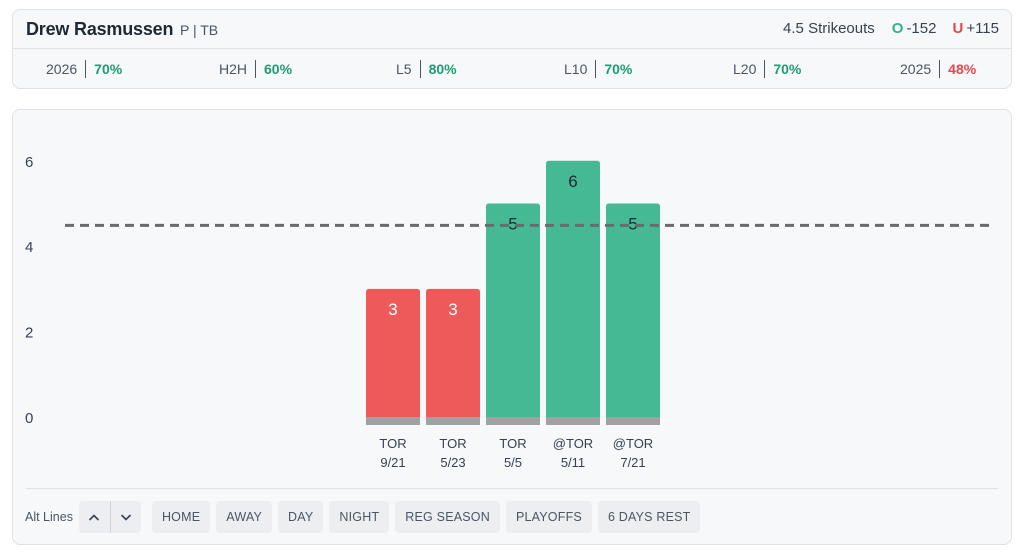 Image resolution: width=1024 pixels, height=556 pixels. What do you see at coordinates (66, 69) in the screenshot?
I see `stat-label: 2026` at bounding box center [66, 69].